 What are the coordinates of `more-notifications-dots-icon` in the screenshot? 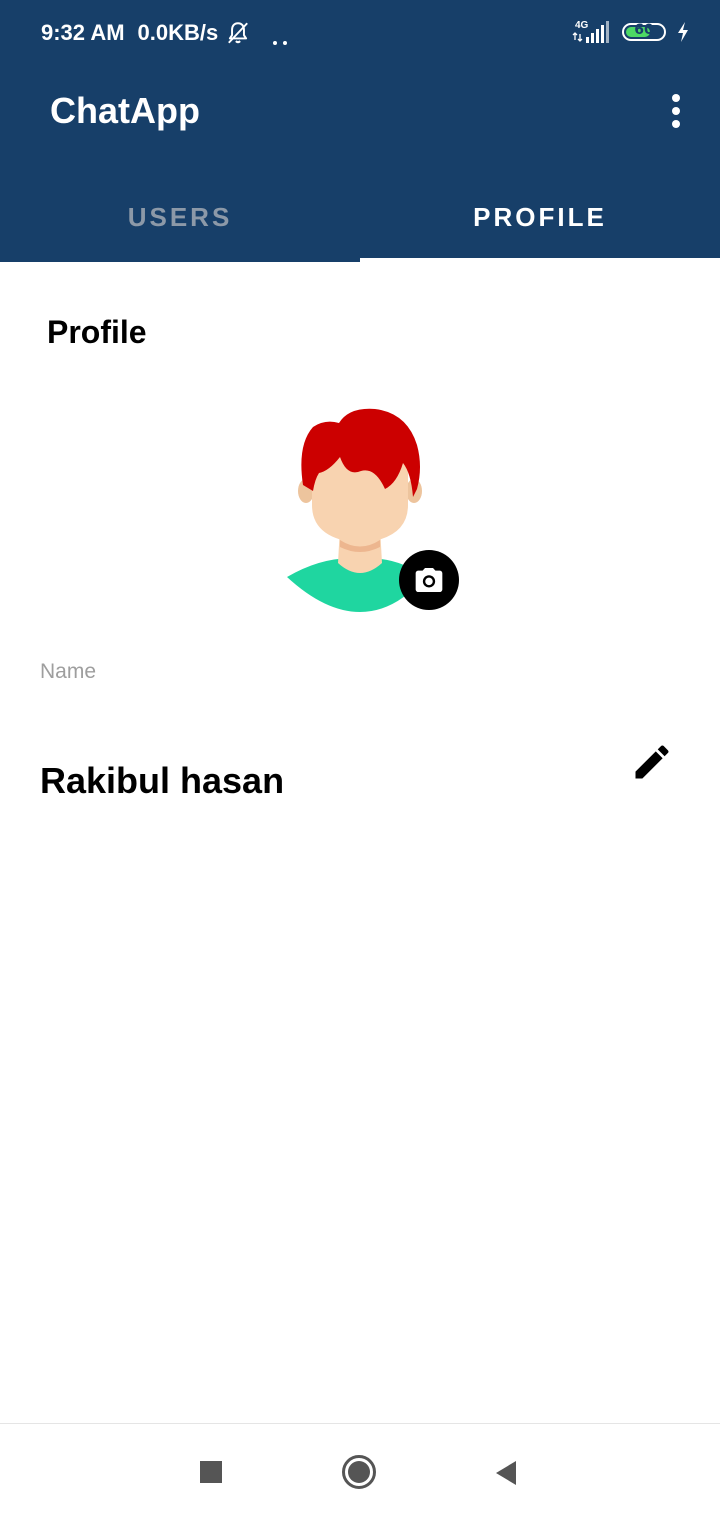 It's located at (281, 36).